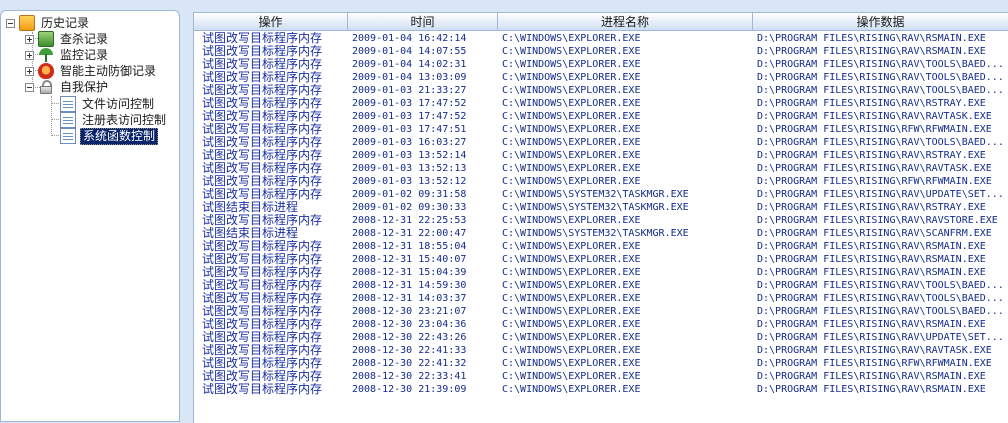  What do you see at coordinates (91, 71) in the screenshot?
I see `tree-node-active-defense: 智能主动防御记录` at bounding box center [91, 71].